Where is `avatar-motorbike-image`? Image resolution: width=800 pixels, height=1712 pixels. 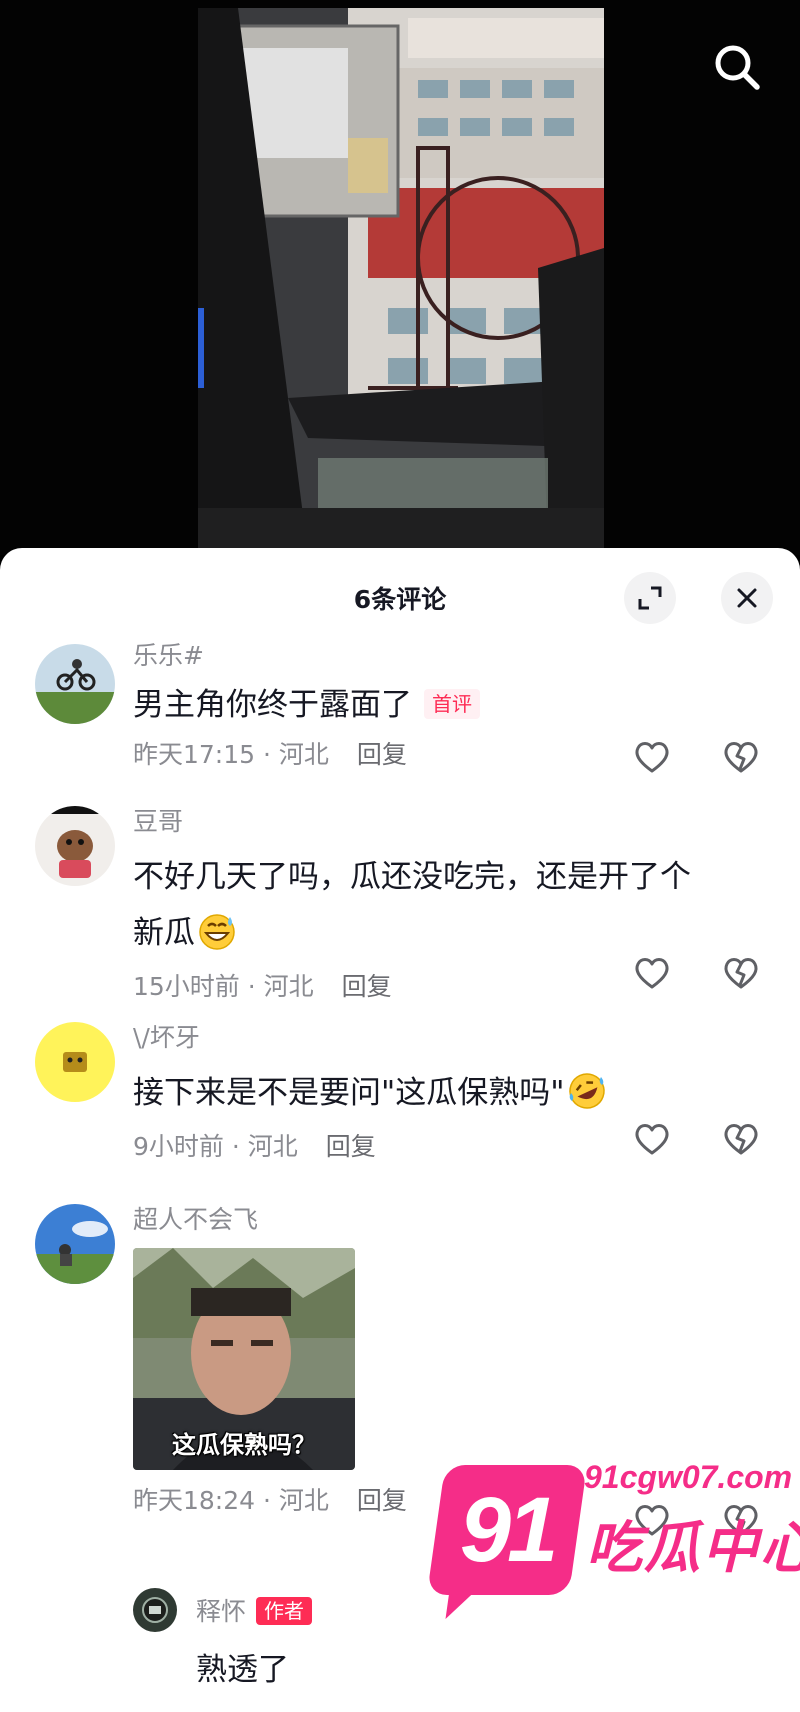
avatar-motorbike-image is located at coordinates (75, 684).